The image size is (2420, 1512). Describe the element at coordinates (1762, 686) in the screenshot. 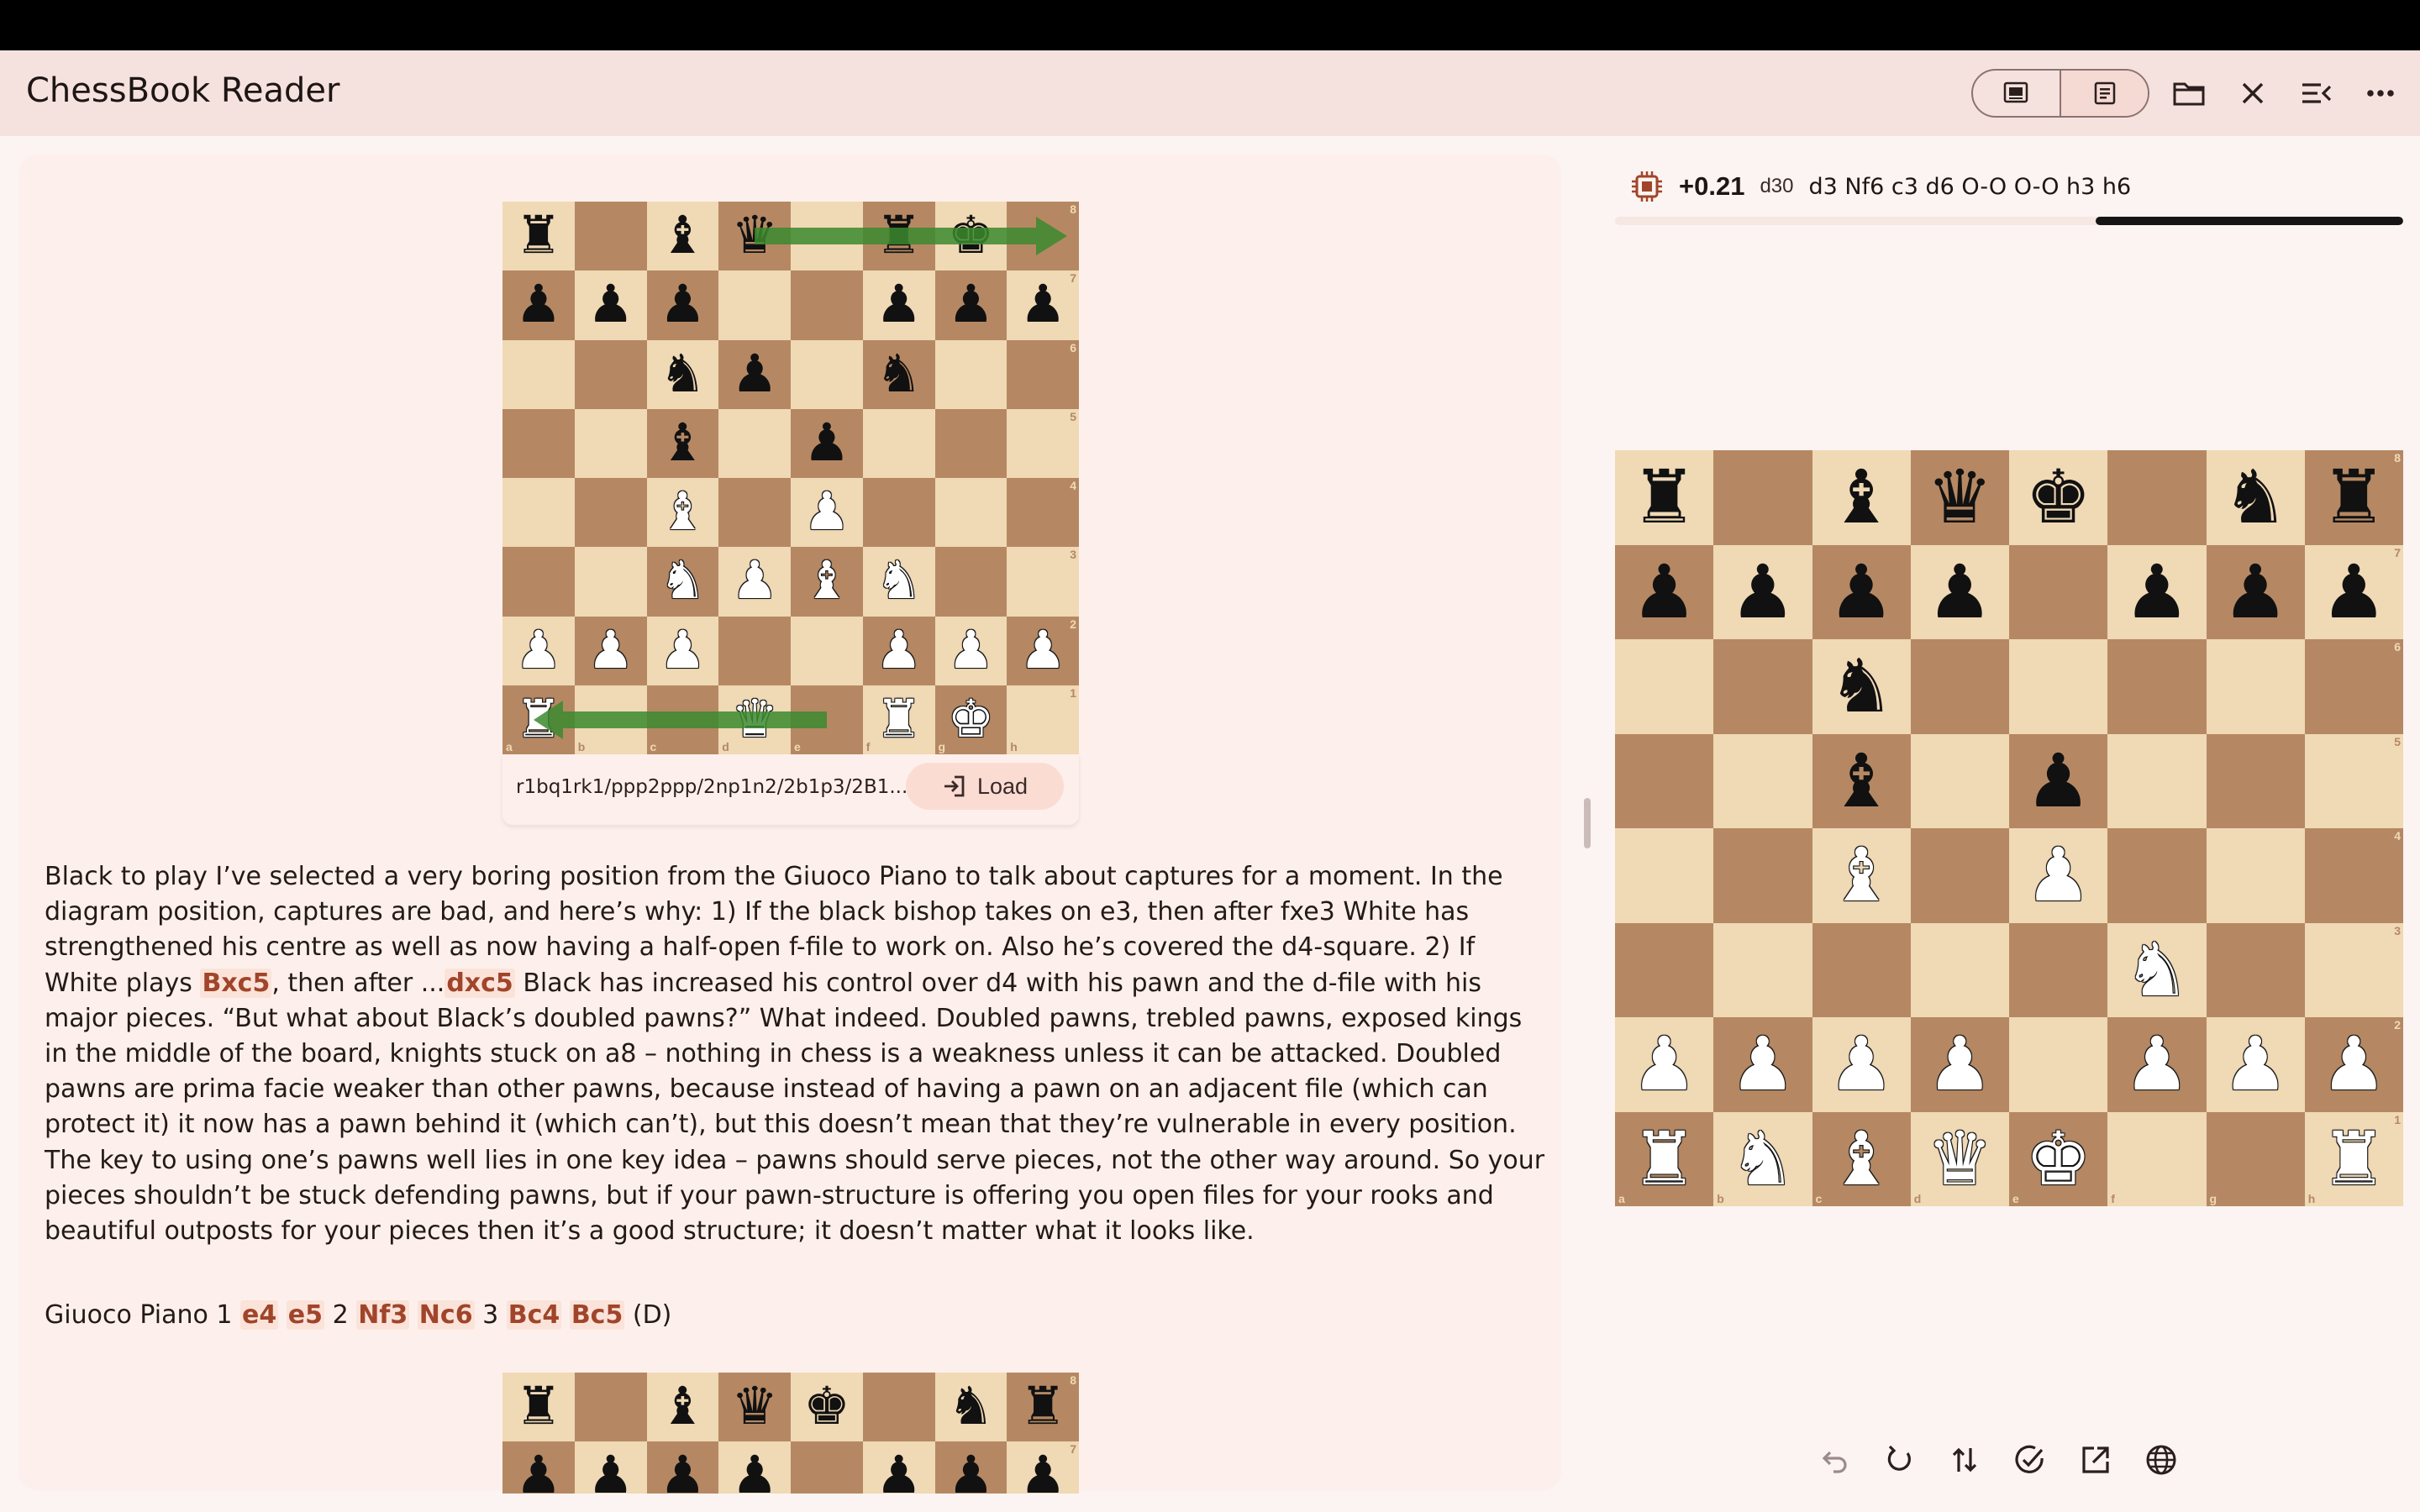

I see `square-b6` at that location.